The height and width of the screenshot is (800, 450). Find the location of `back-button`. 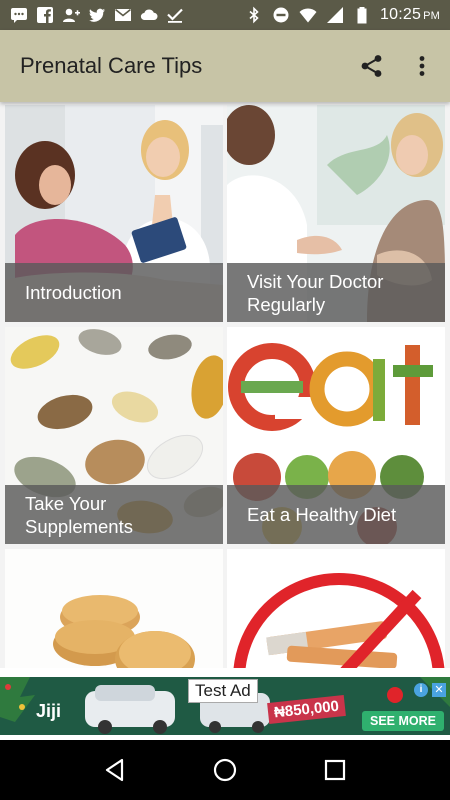

back-button is located at coordinates (115, 770).